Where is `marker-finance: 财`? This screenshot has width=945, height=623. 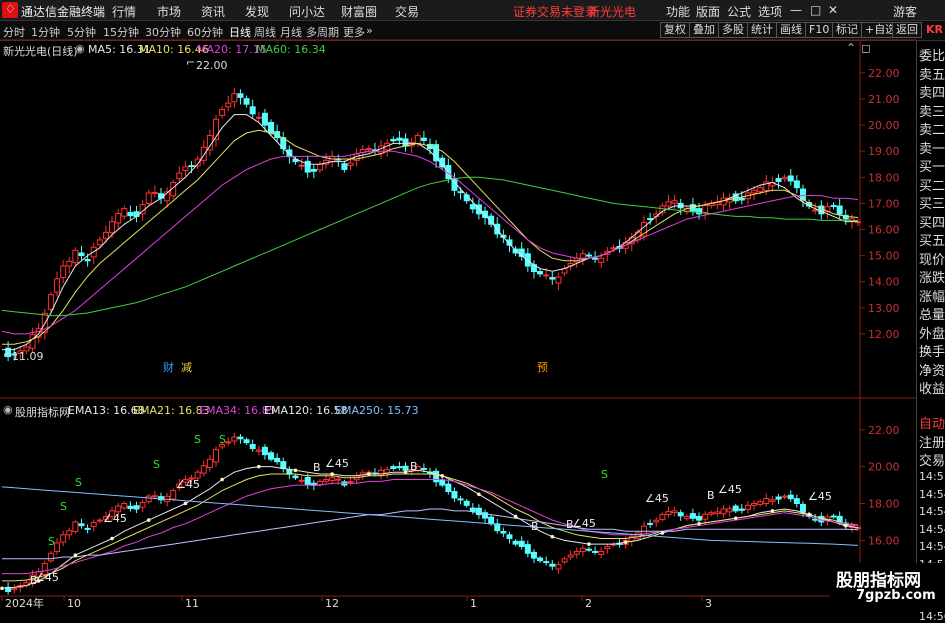
marker-finance: 财 is located at coordinates (168, 367).